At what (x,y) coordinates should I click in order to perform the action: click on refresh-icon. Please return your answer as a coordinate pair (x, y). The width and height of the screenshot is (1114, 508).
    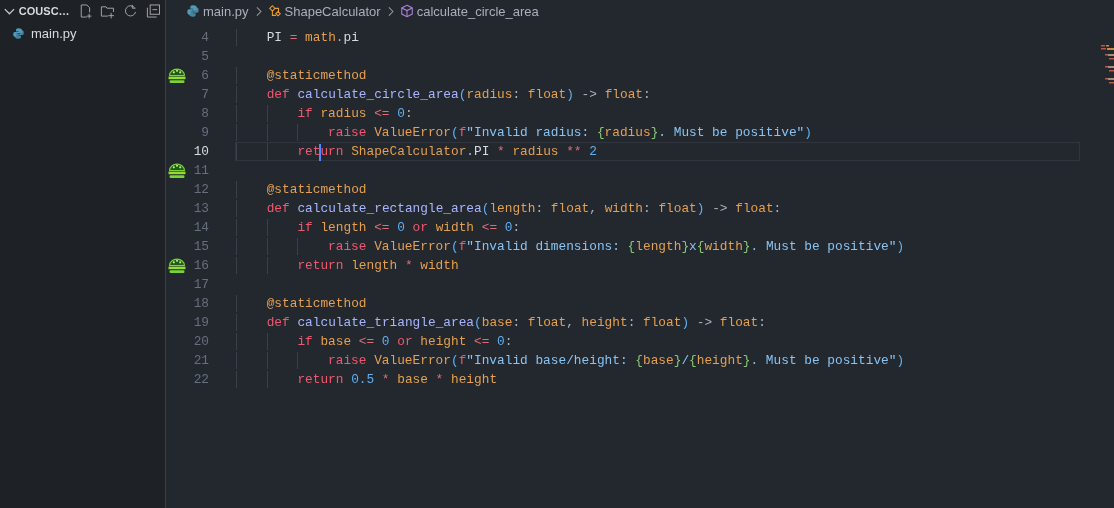
    Looking at the image, I should click on (131, 11).